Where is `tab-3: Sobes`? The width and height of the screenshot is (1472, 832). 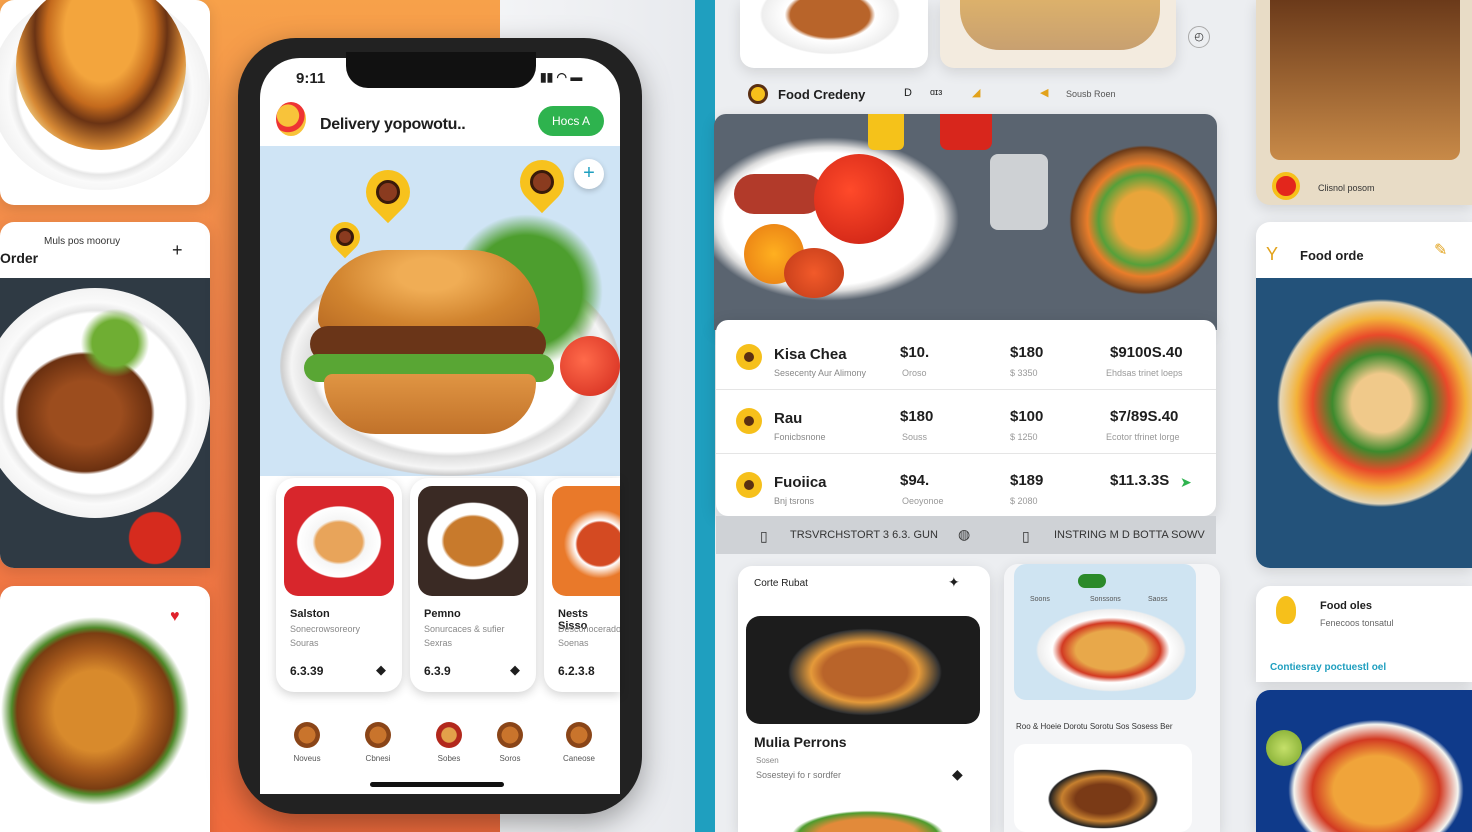
tab-3: Sobes is located at coordinates (449, 742).